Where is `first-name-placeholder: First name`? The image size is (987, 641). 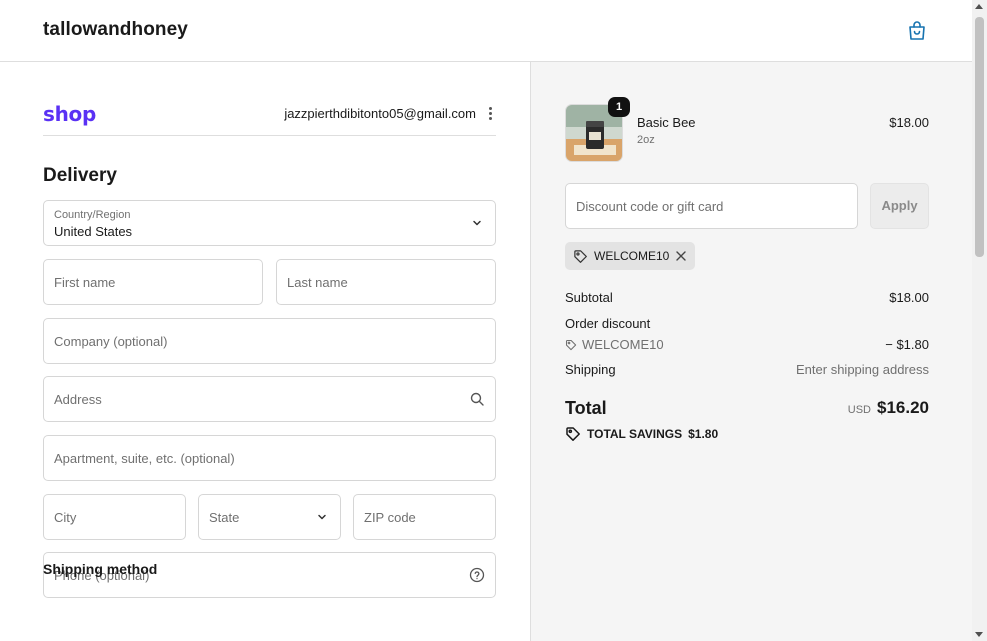
first-name-placeholder: First name is located at coordinates (85, 282).